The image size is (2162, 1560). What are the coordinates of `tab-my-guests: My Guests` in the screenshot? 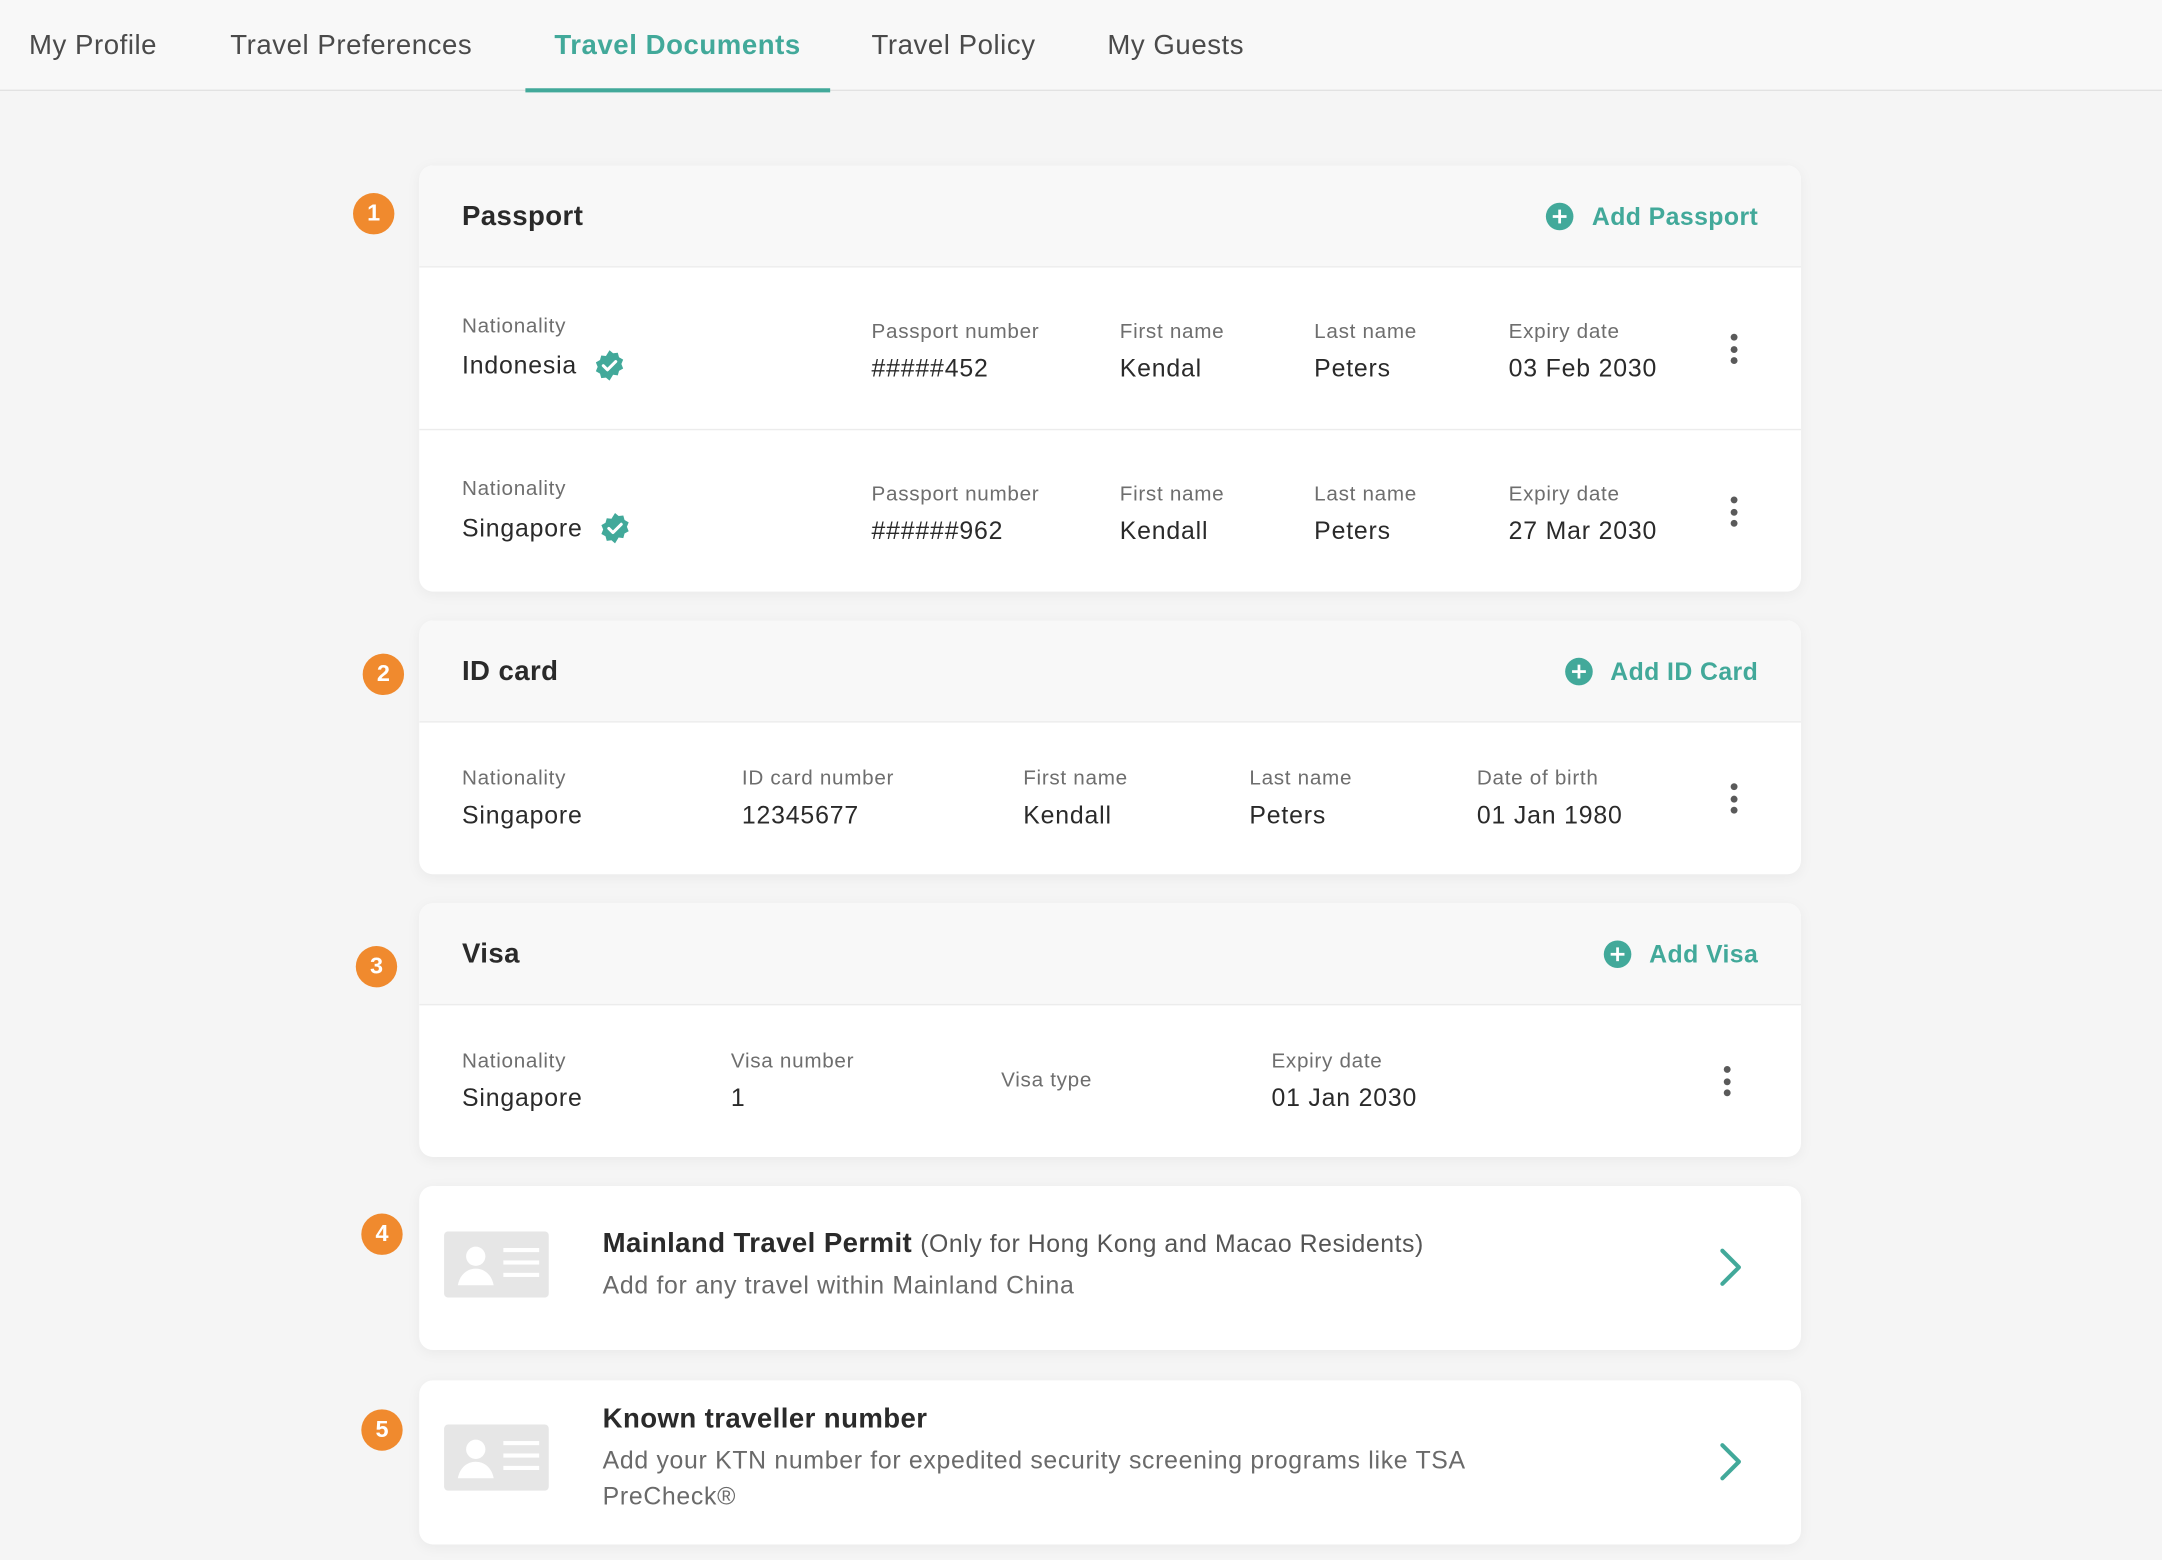 It's located at (1175, 45).